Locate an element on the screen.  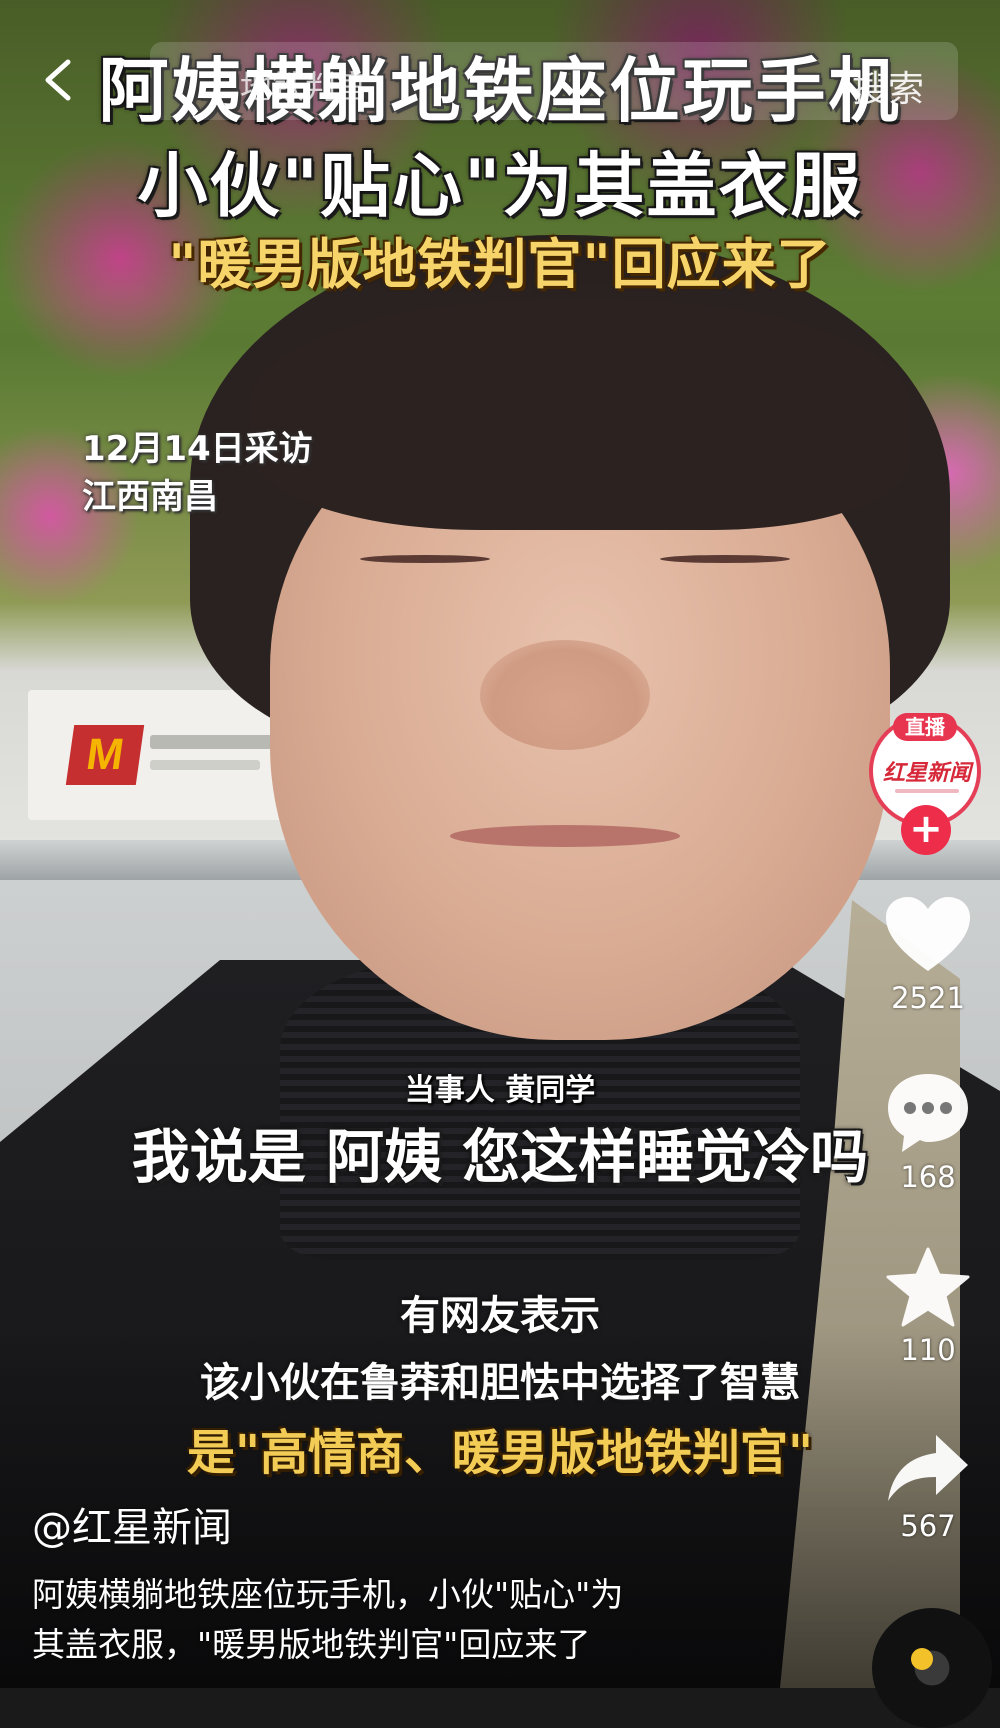
person-eye-left is located at coordinates (425, 559).